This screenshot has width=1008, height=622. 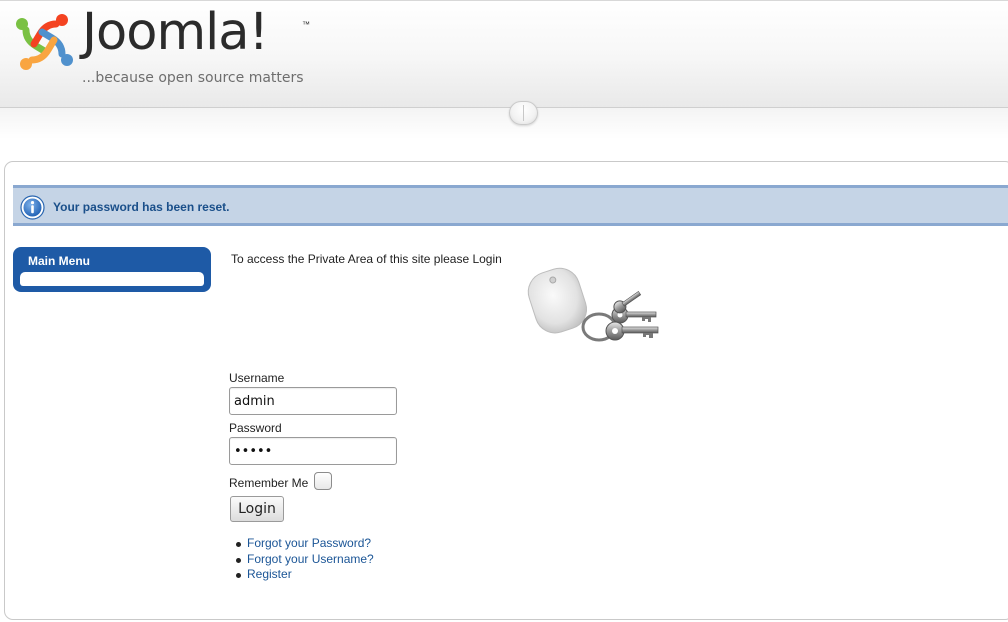 What do you see at coordinates (257, 378) in the screenshot?
I see `username-label: Username` at bounding box center [257, 378].